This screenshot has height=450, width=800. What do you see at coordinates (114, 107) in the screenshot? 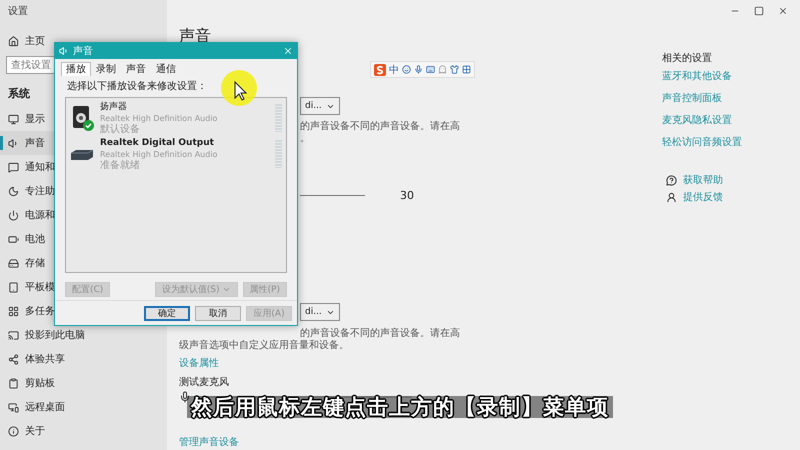
I see `device-name: 扬声器` at bounding box center [114, 107].